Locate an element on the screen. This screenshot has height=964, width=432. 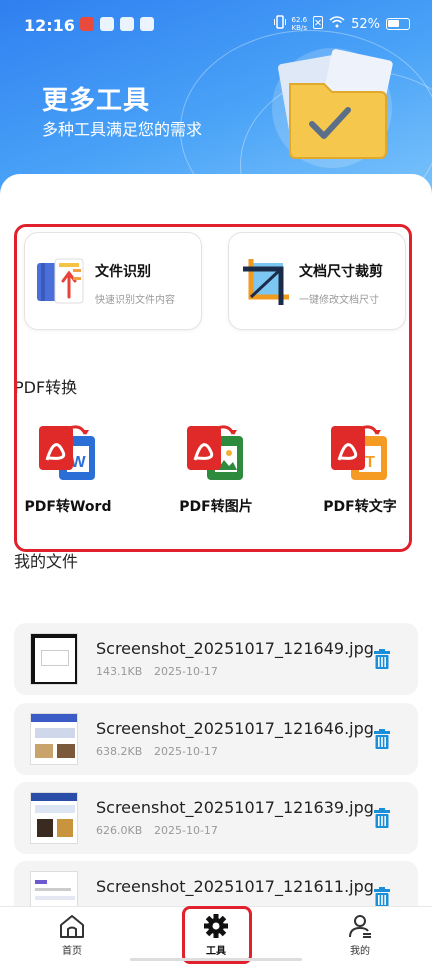
battery-icon is located at coordinates (398, 24).